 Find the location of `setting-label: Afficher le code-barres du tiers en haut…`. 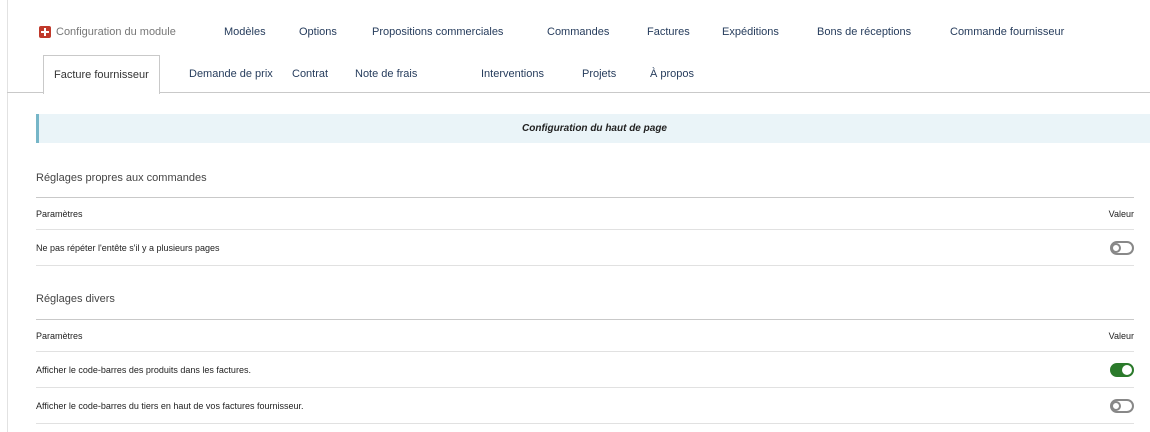

setting-label: Afficher le code-barres du tiers en haut… is located at coordinates (170, 405).